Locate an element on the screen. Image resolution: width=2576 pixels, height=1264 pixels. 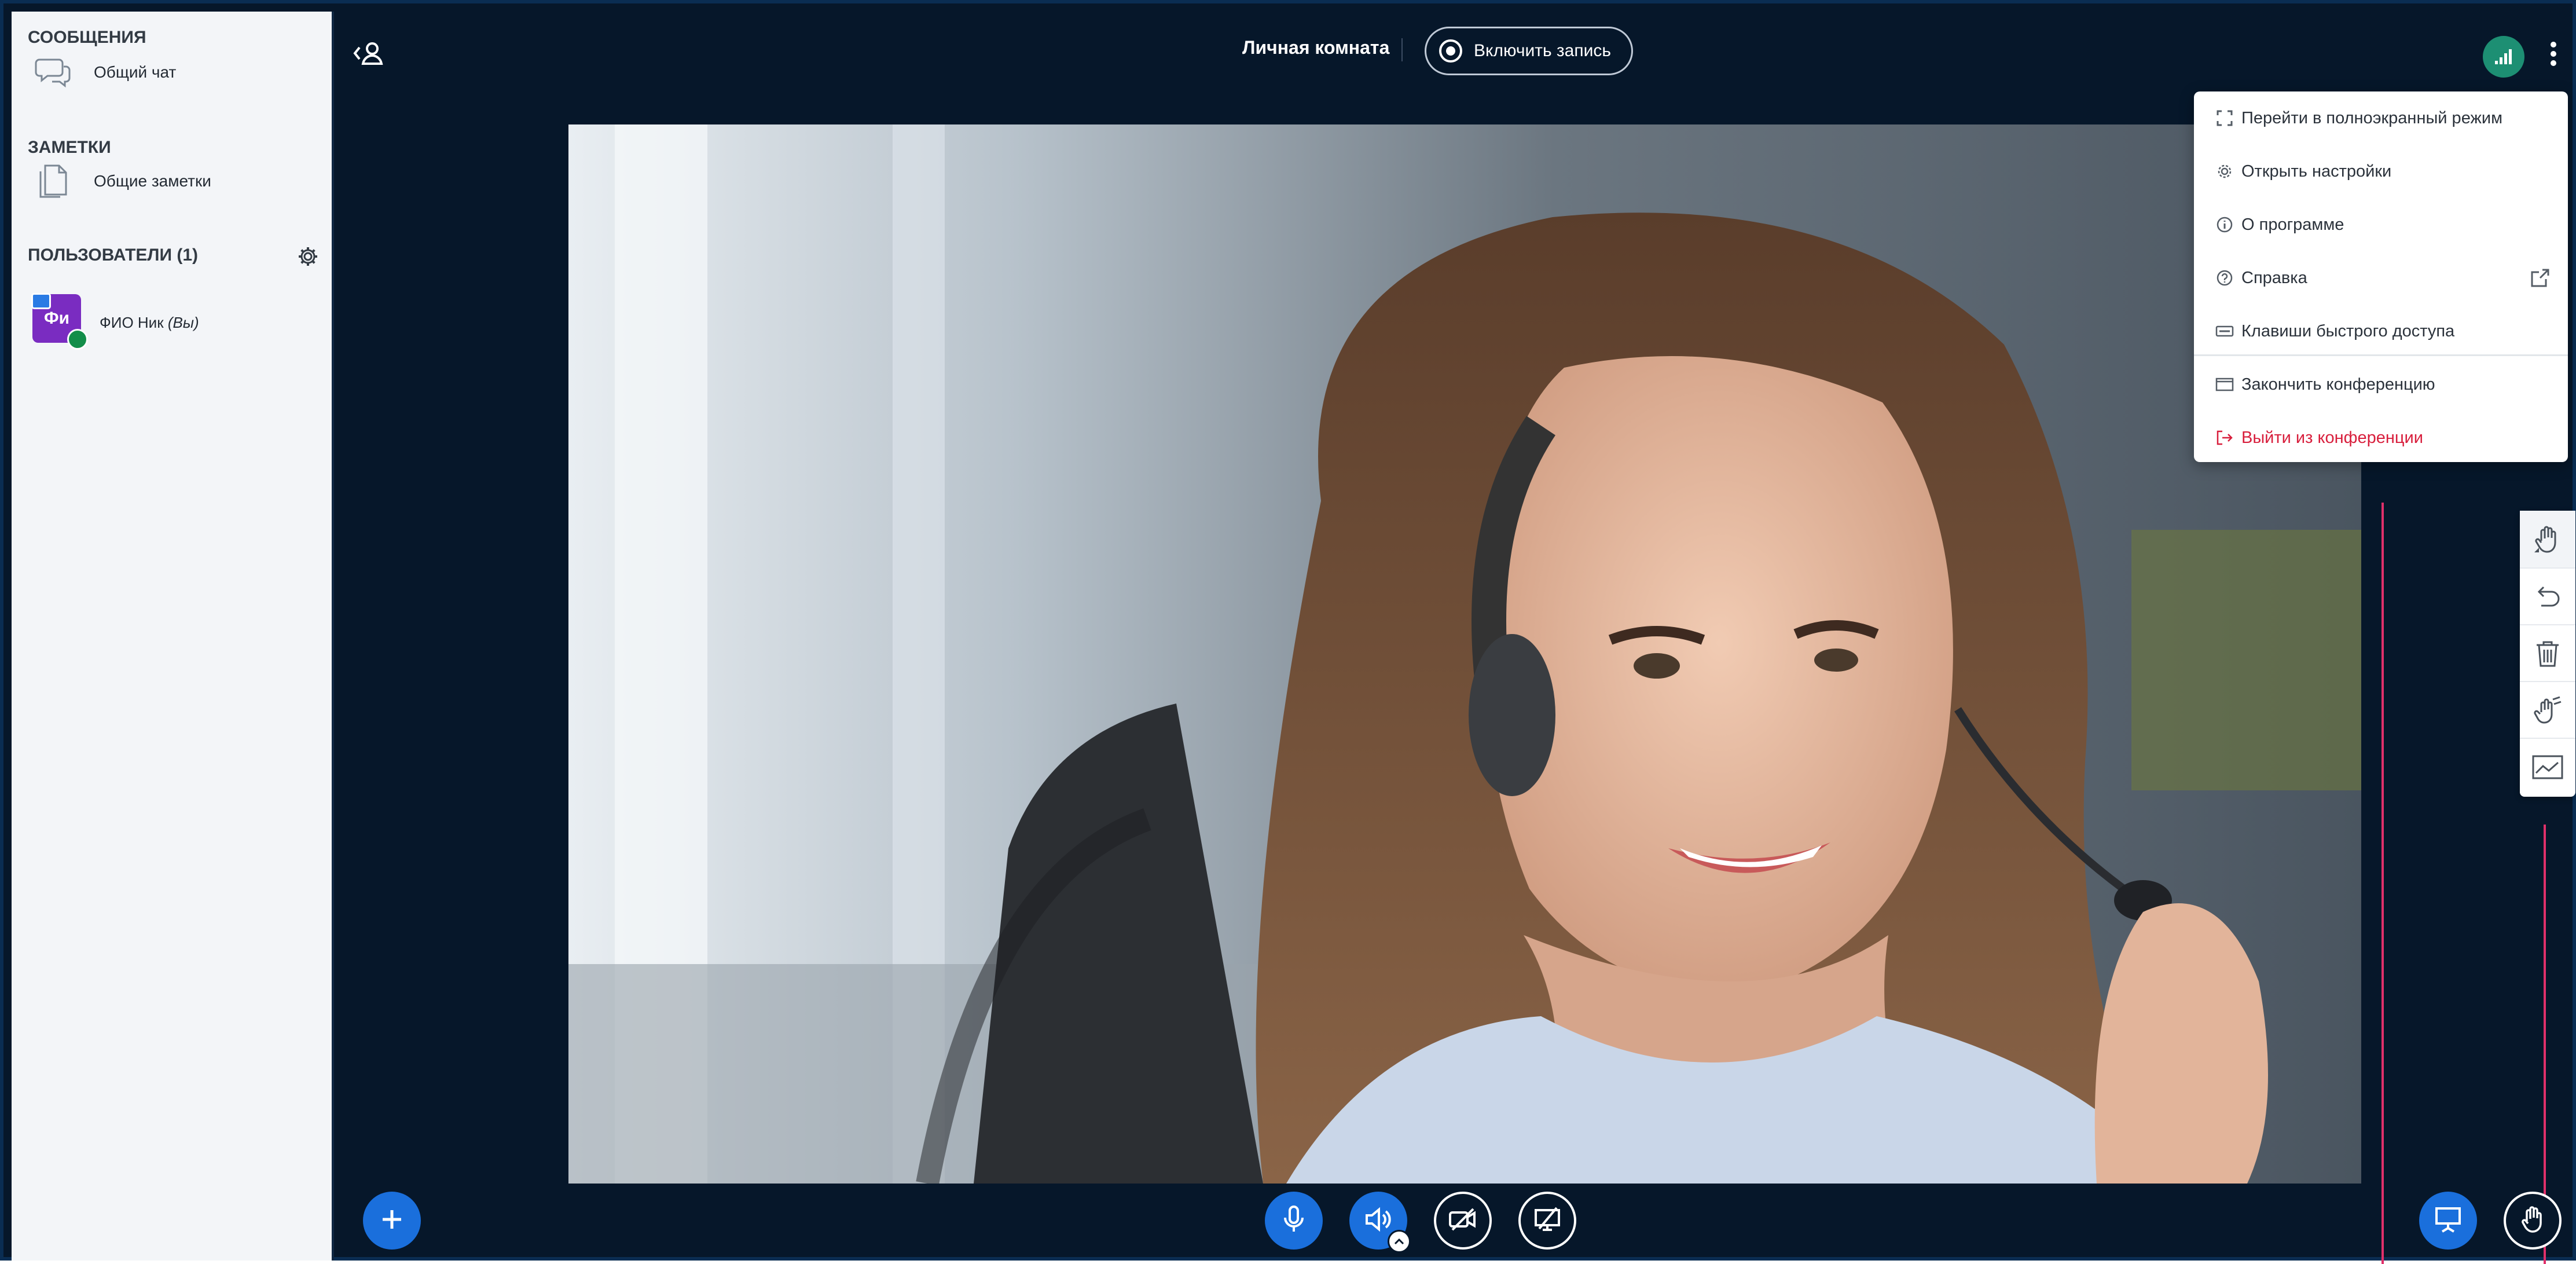
avatar-initials: Фи is located at coordinates (56, 319).